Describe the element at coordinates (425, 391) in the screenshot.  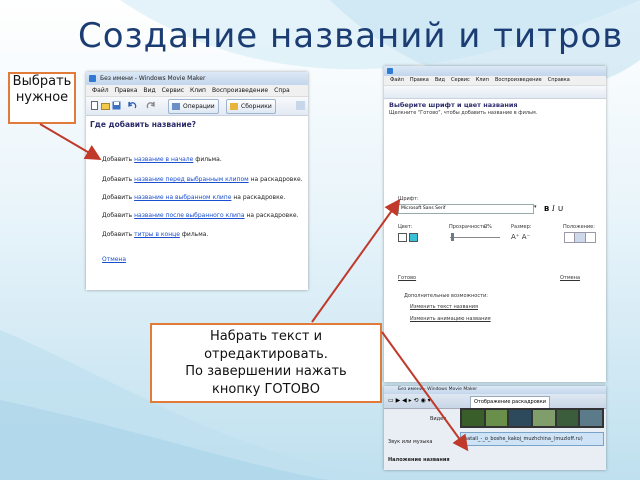
I see `arrow-to-timeline` at that location.